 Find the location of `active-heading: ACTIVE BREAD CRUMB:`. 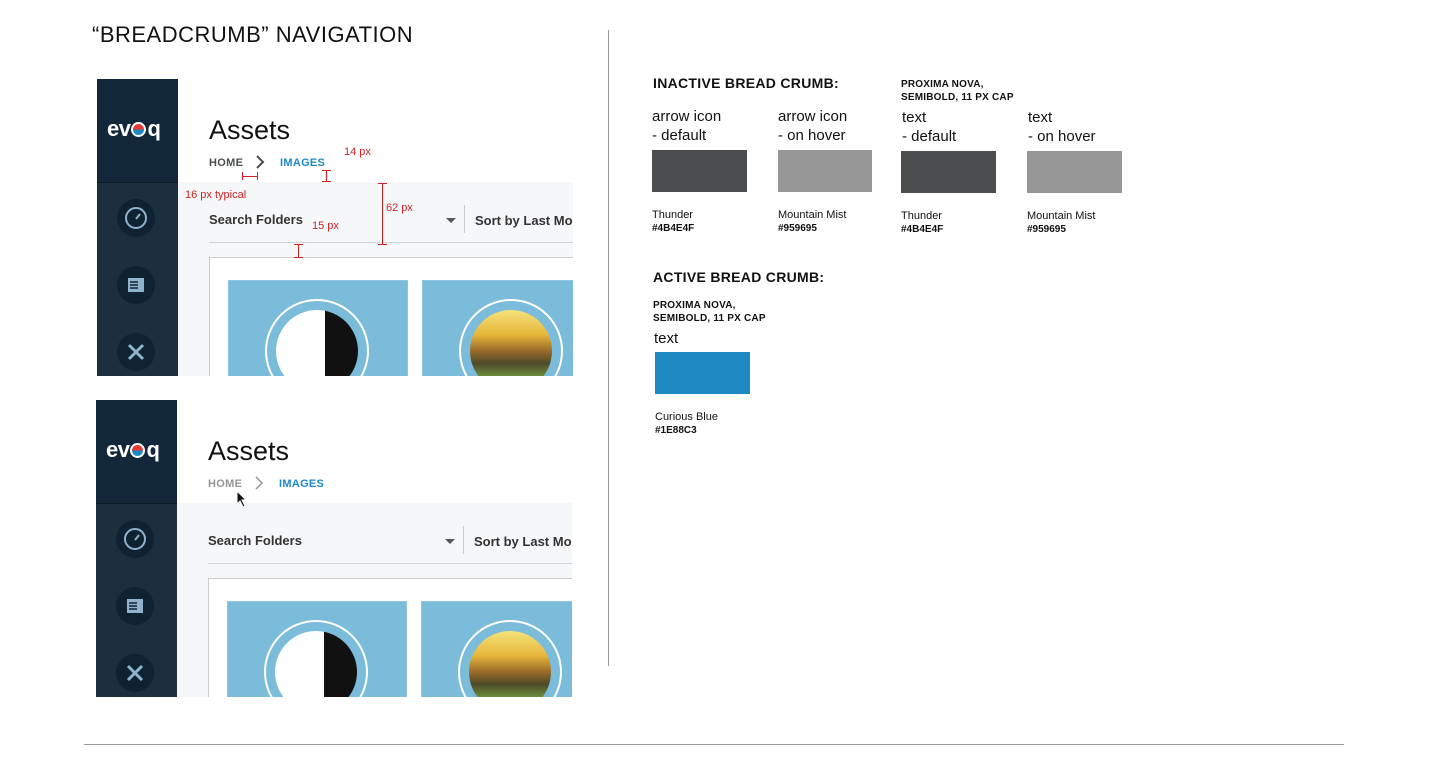

active-heading: ACTIVE BREAD CRUMB: is located at coordinates (739, 277).